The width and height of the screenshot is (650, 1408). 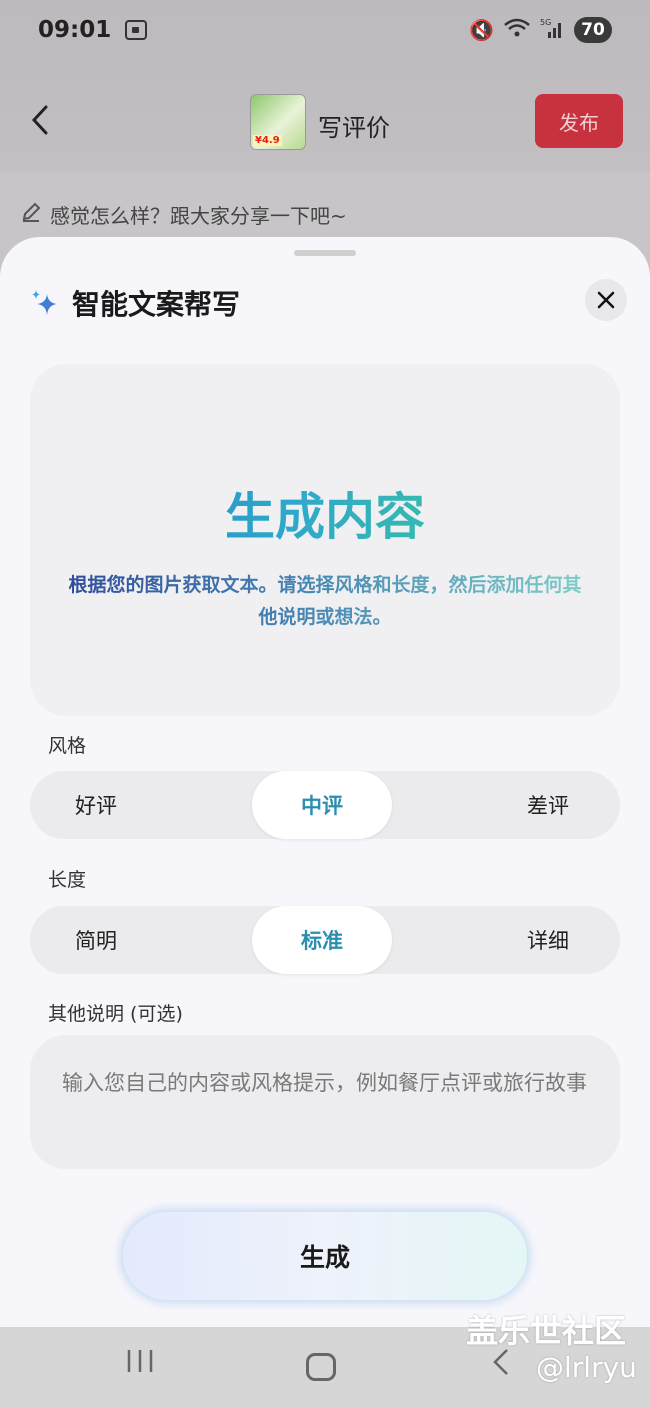 I want to click on page-title: 写评价, so click(x=354, y=128).